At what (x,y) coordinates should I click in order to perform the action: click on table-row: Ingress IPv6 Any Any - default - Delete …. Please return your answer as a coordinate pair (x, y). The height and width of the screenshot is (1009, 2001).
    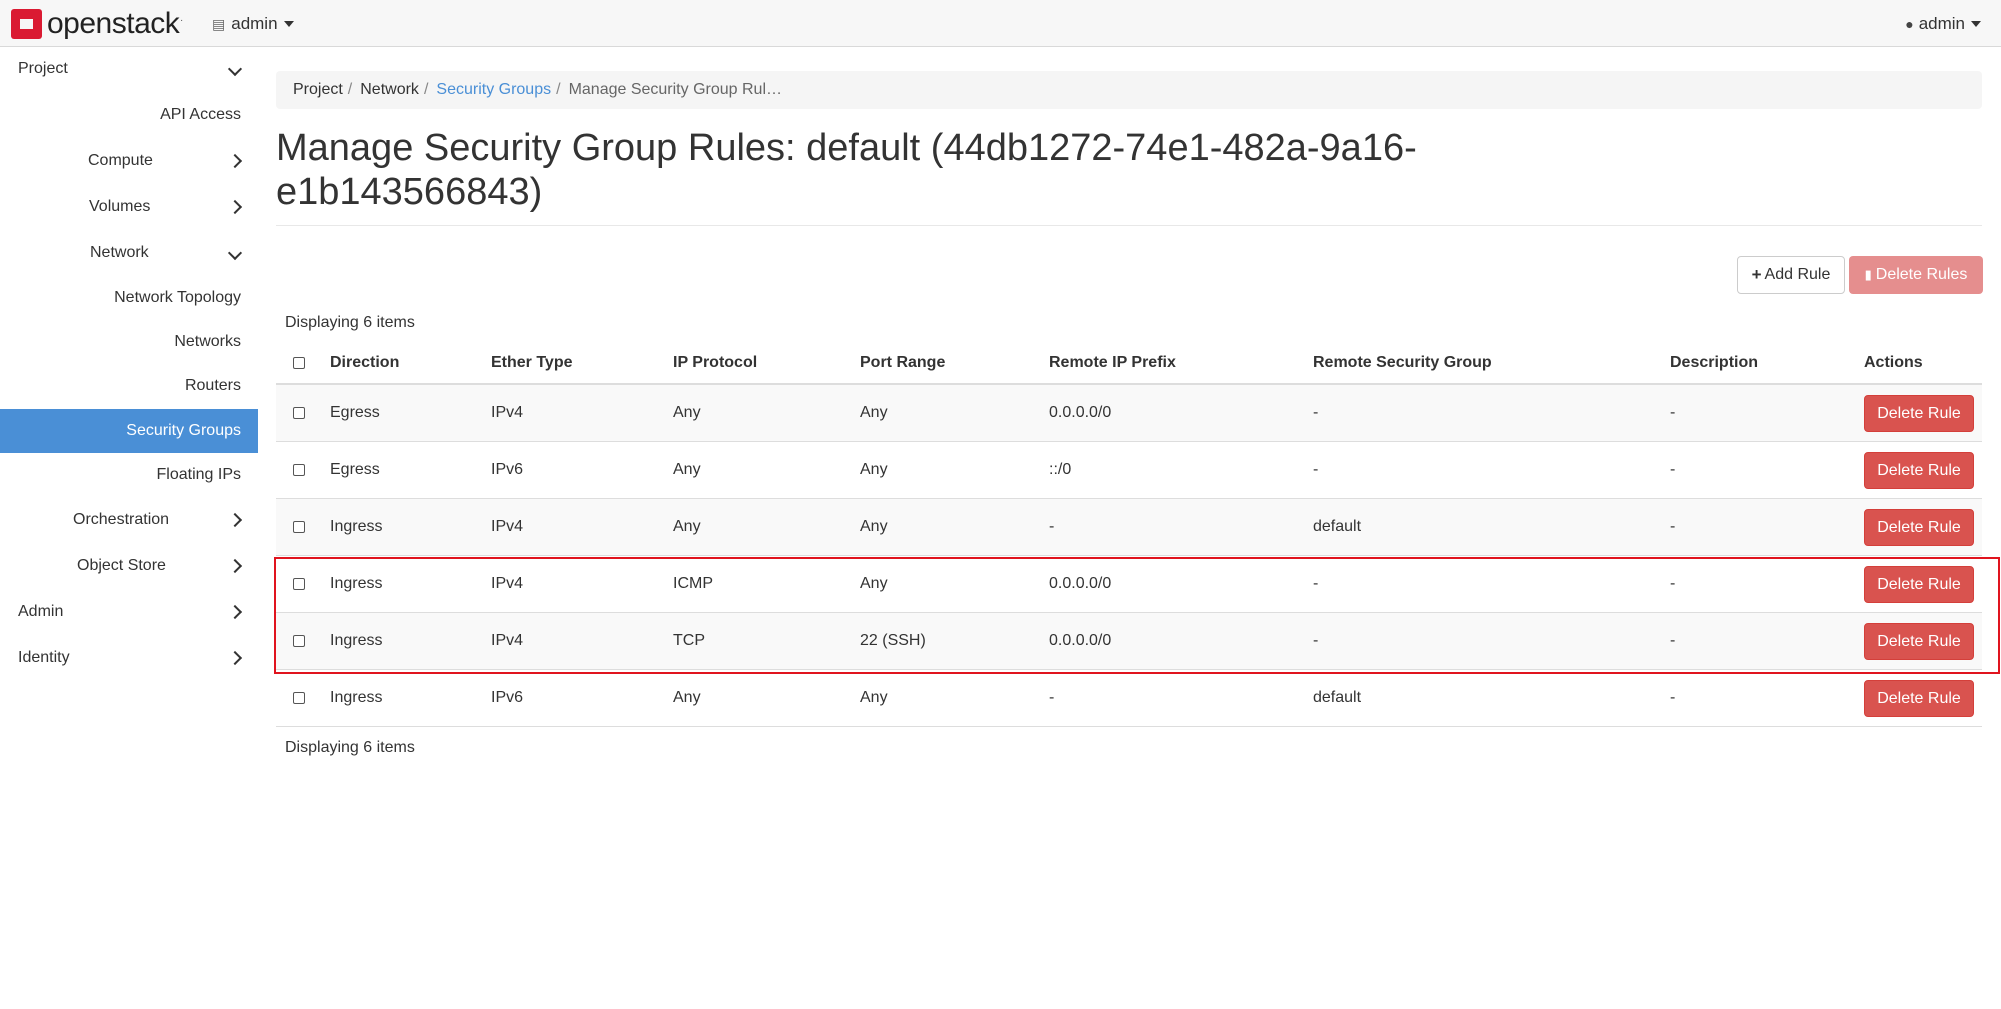
    Looking at the image, I should click on (1129, 698).